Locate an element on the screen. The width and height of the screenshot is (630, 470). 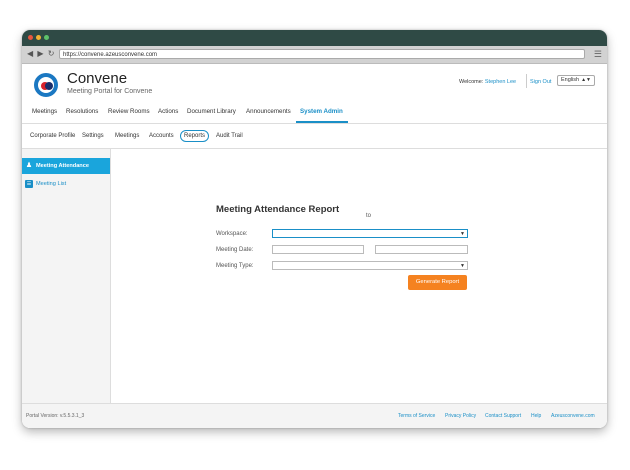
tab-audit-trail: Audit Trail is located at coordinates (229, 136).